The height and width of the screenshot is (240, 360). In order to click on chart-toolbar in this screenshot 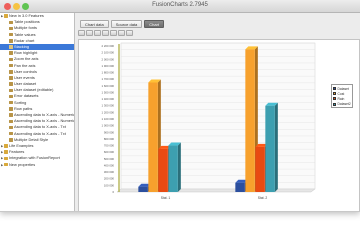, I will do `click(105, 34)`.